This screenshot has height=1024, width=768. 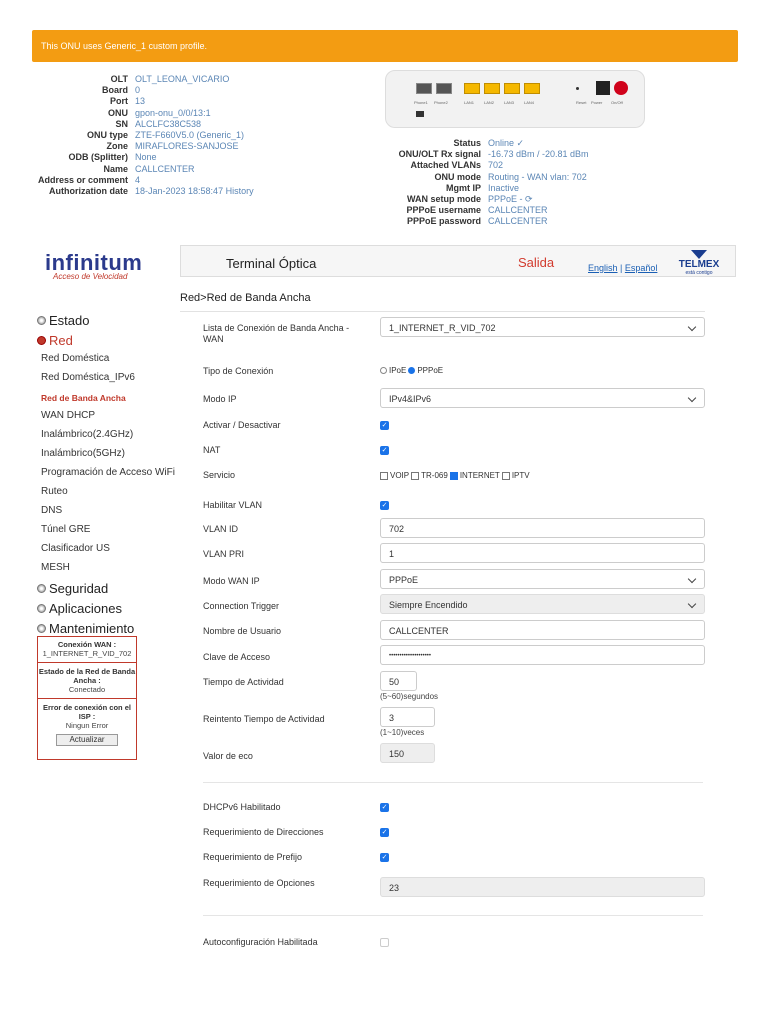 What do you see at coordinates (237, 657) in the screenshot?
I see `password-label: Clave de Acceso` at bounding box center [237, 657].